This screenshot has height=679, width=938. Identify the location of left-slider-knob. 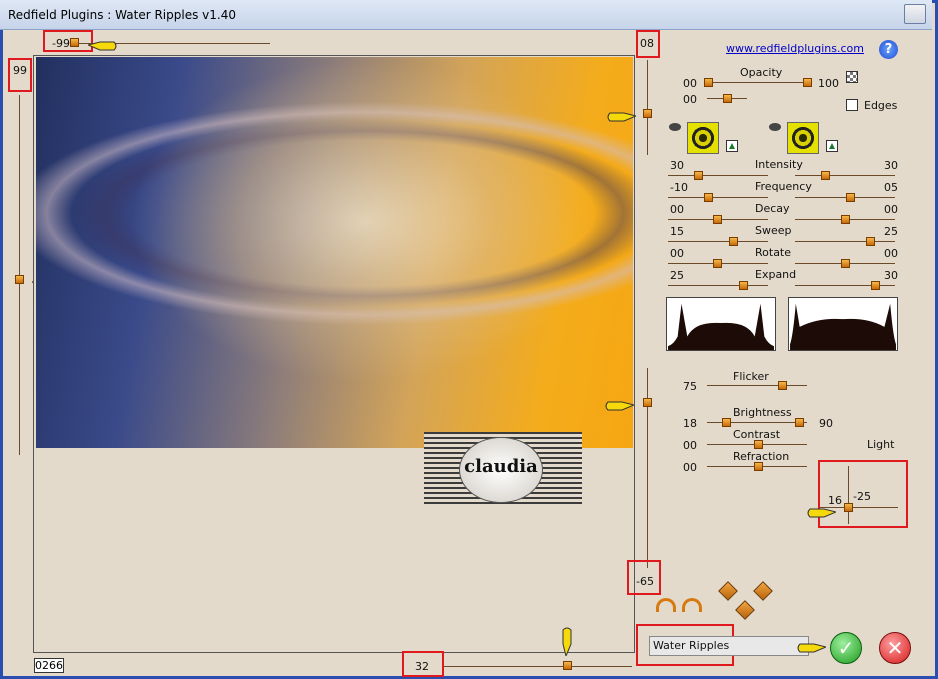
(19, 279).